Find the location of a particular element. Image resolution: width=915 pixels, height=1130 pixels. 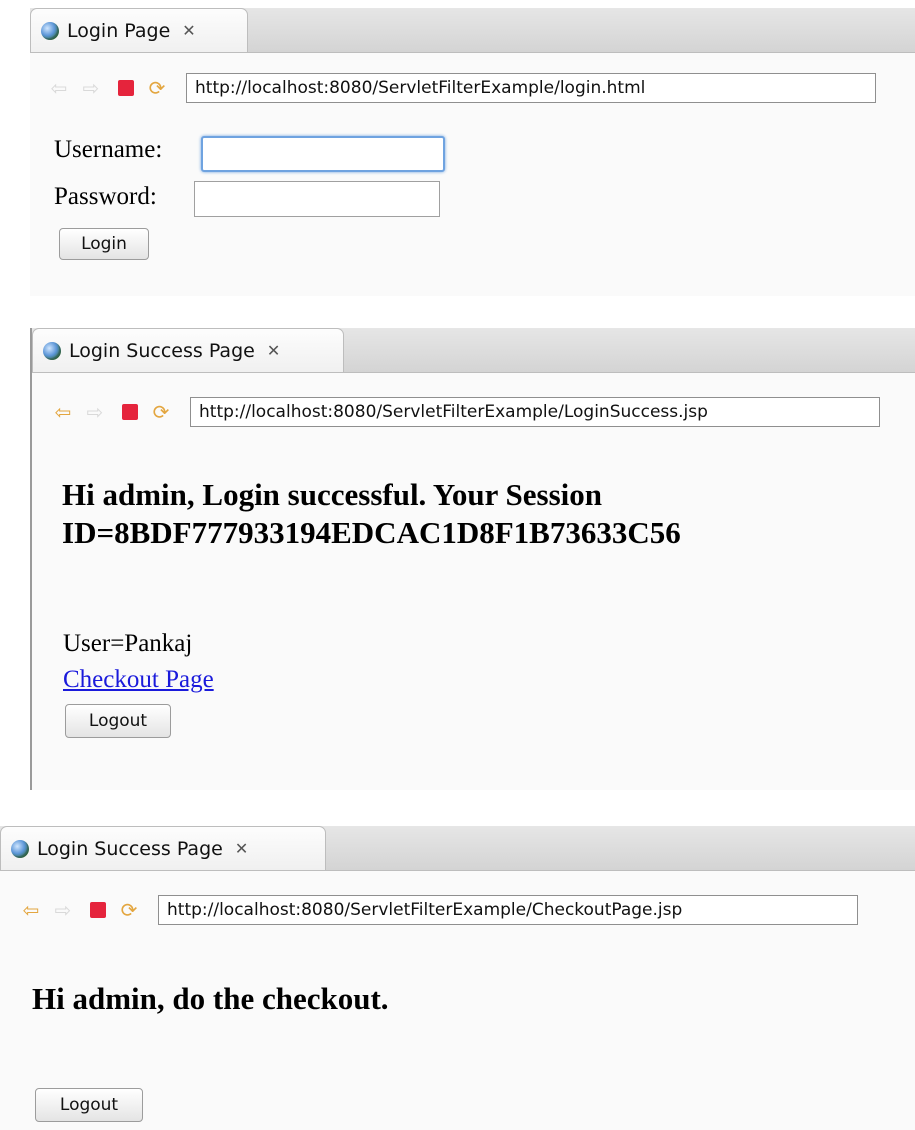

tab-login-page: Login Page ✕ is located at coordinates (139, 30).